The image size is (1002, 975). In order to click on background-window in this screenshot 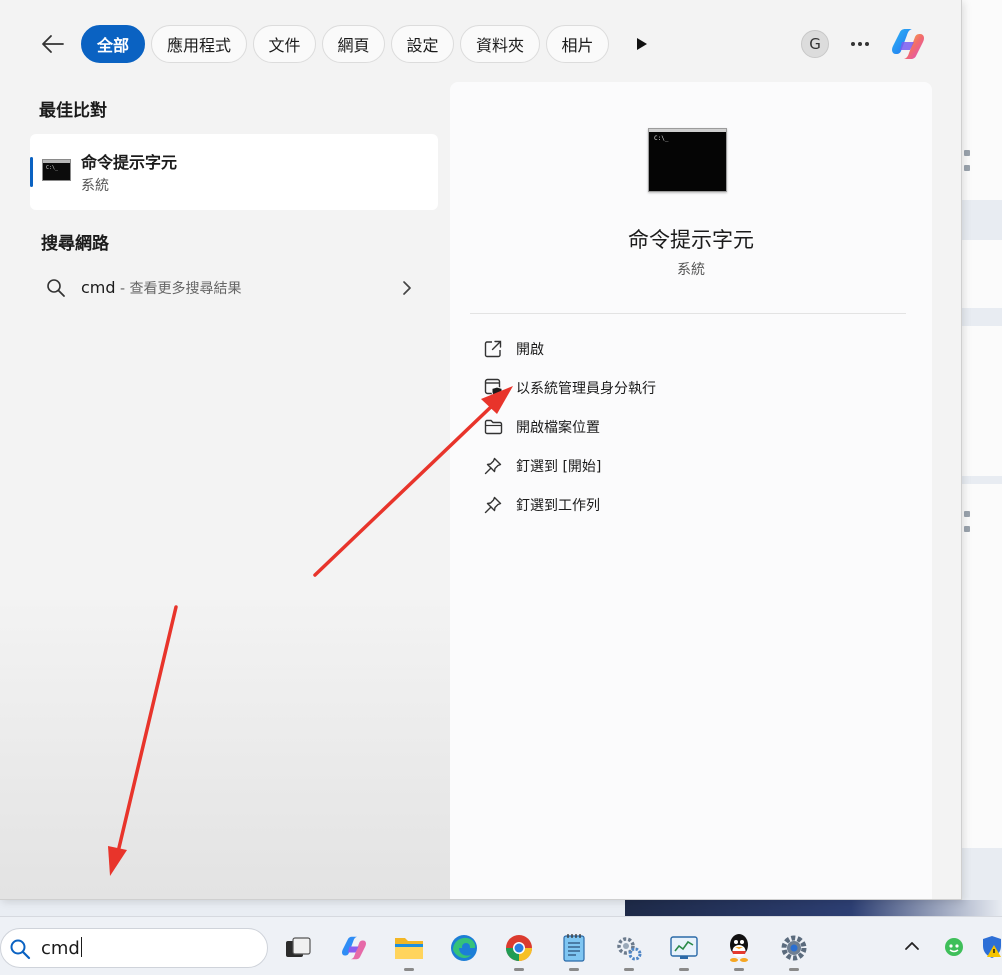, I will do `click(981, 450)`.